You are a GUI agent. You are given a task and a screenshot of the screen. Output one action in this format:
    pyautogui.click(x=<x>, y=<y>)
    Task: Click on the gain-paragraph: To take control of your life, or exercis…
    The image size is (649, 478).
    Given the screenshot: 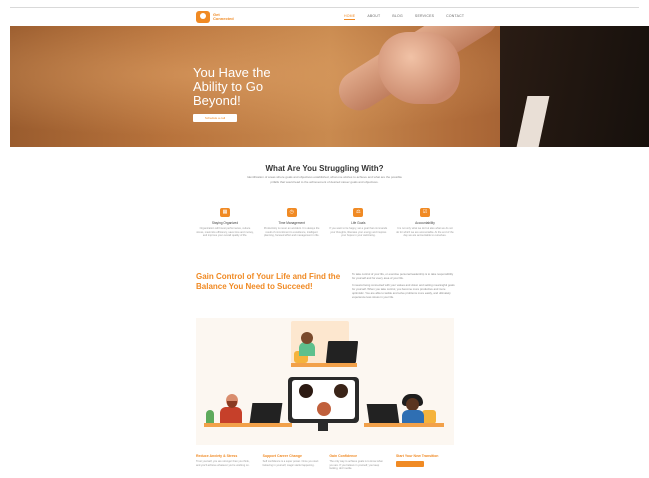 What is the action you would take?
    pyautogui.click(x=403, y=276)
    